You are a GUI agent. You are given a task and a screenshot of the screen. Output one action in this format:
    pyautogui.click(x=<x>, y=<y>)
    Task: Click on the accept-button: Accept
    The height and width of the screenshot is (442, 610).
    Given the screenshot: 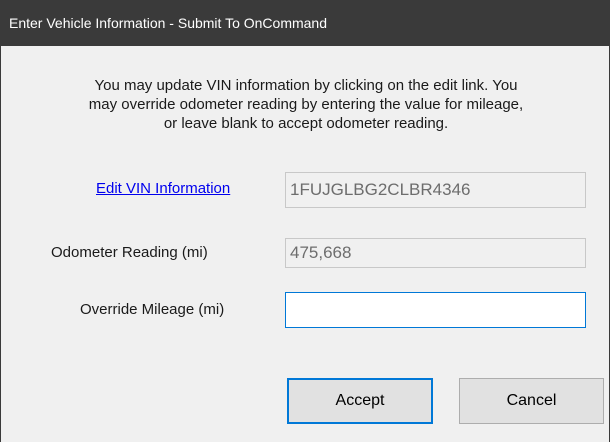 What is the action you would take?
    pyautogui.click(x=360, y=401)
    